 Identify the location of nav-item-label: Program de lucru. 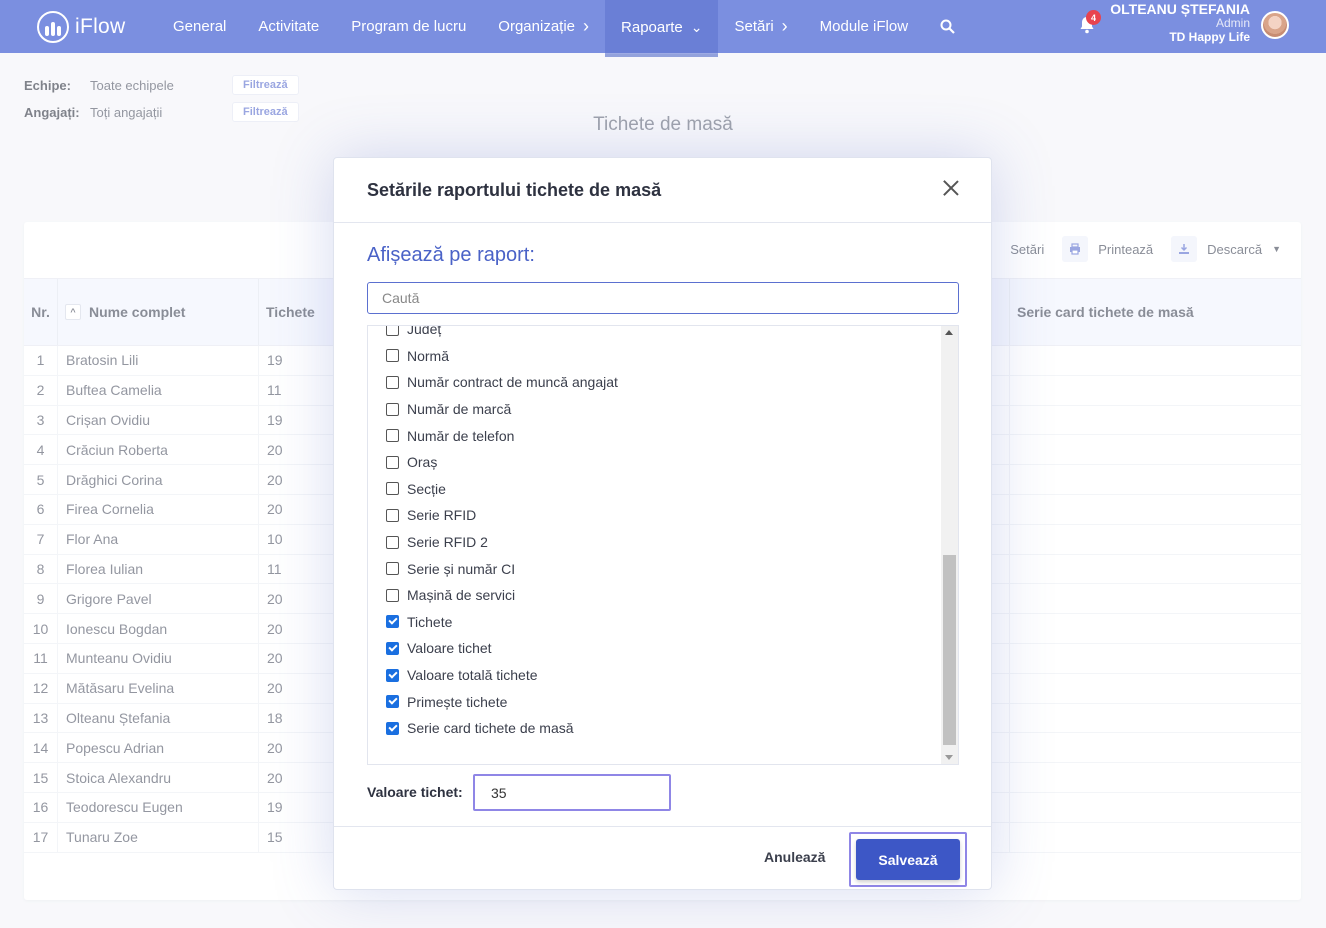
(409, 26).